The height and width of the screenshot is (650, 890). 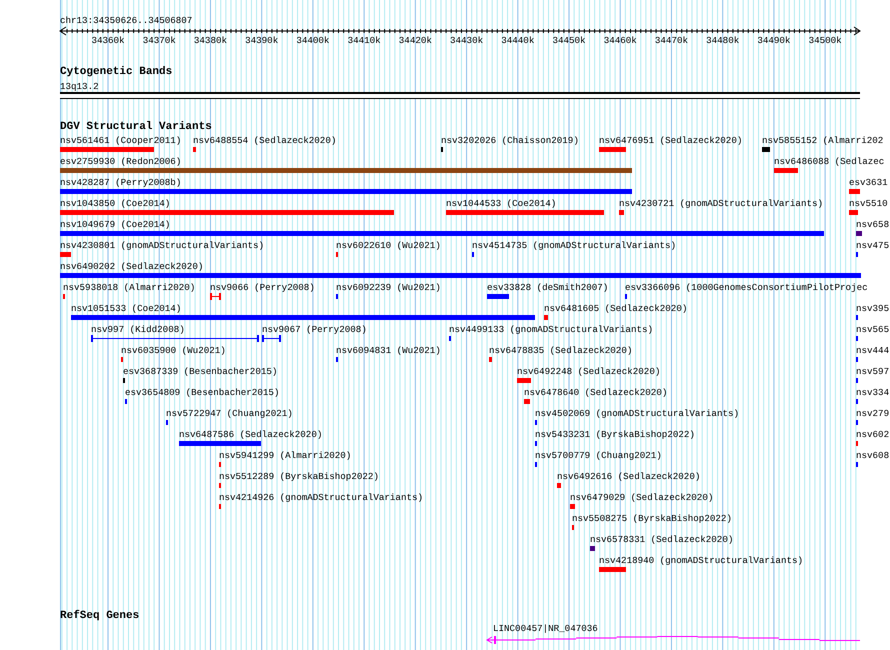 What do you see at coordinates (116, 72) in the screenshot?
I see `track-title: Cytogenetic Bands` at bounding box center [116, 72].